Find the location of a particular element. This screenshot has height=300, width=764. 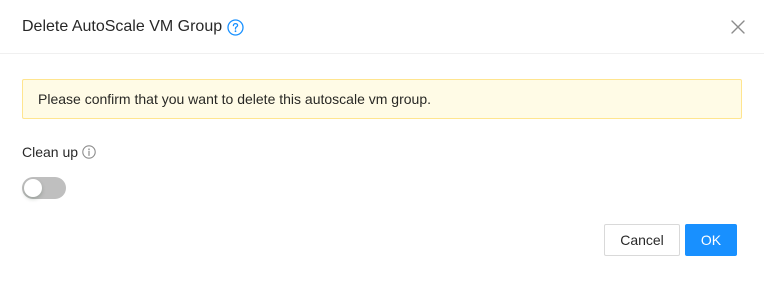

cleanup-label-row: Clean up is located at coordinates (59, 152).